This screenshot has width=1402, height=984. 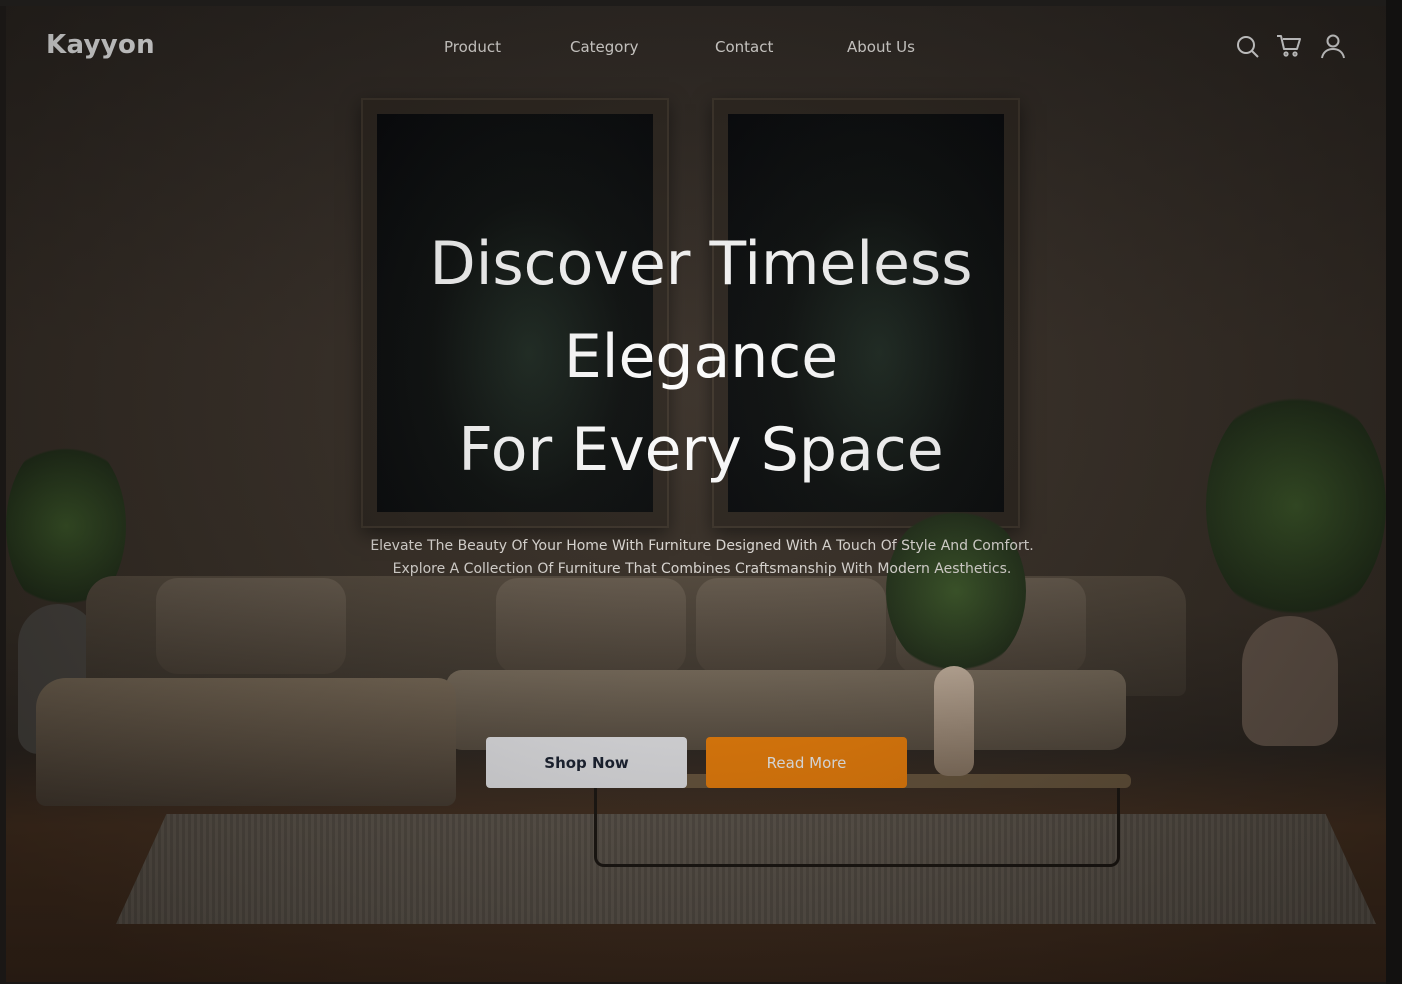 I want to click on plant-right, so click(x=1296, y=506).